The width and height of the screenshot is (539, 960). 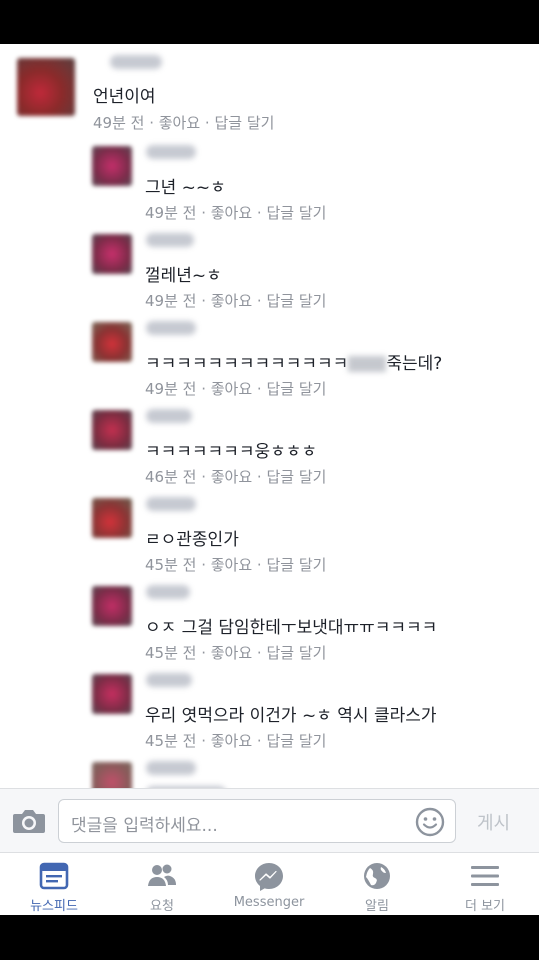 I want to click on tab-label: Messenger, so click(x=269, y=902).